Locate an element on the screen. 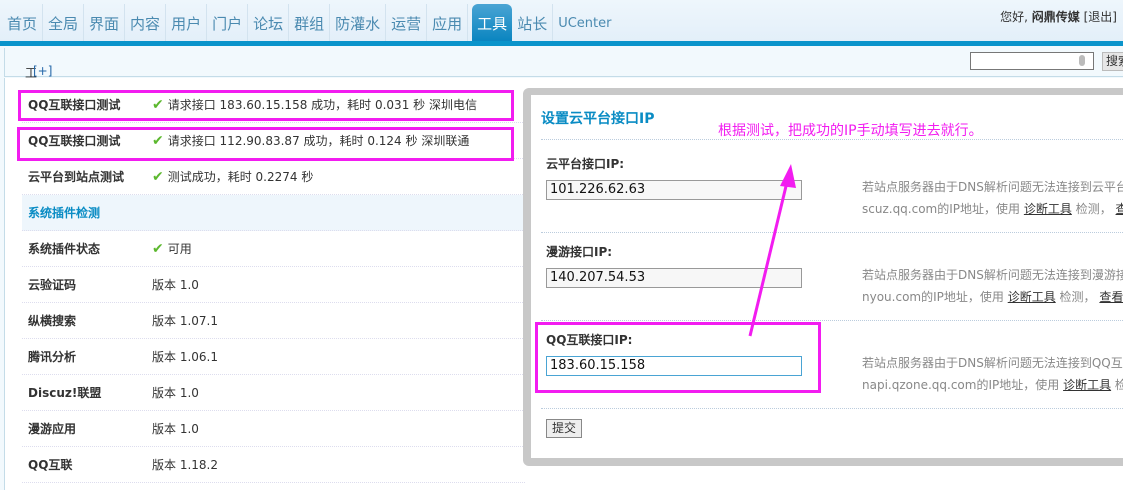 The width and height of the screenshot is (1123, 490). username: 闷鼎传媒 is located at coordinates (1056, 17).